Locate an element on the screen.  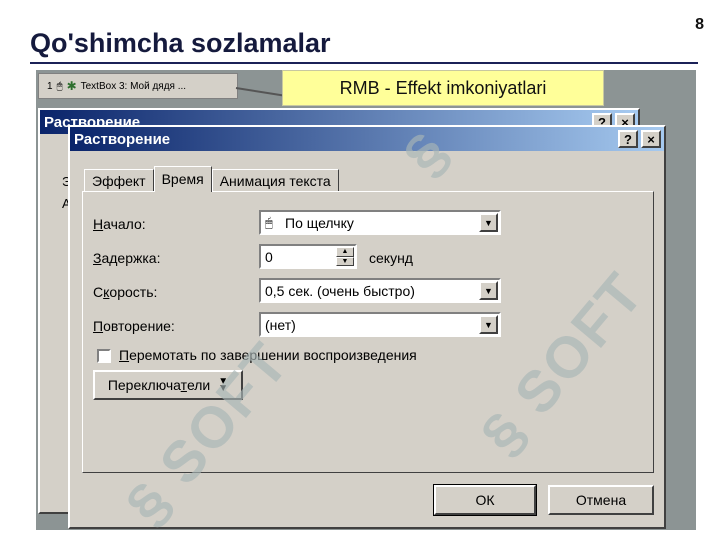
triggers-button: Переключатели ▼ ▼ is located at coordinates (168, 385).